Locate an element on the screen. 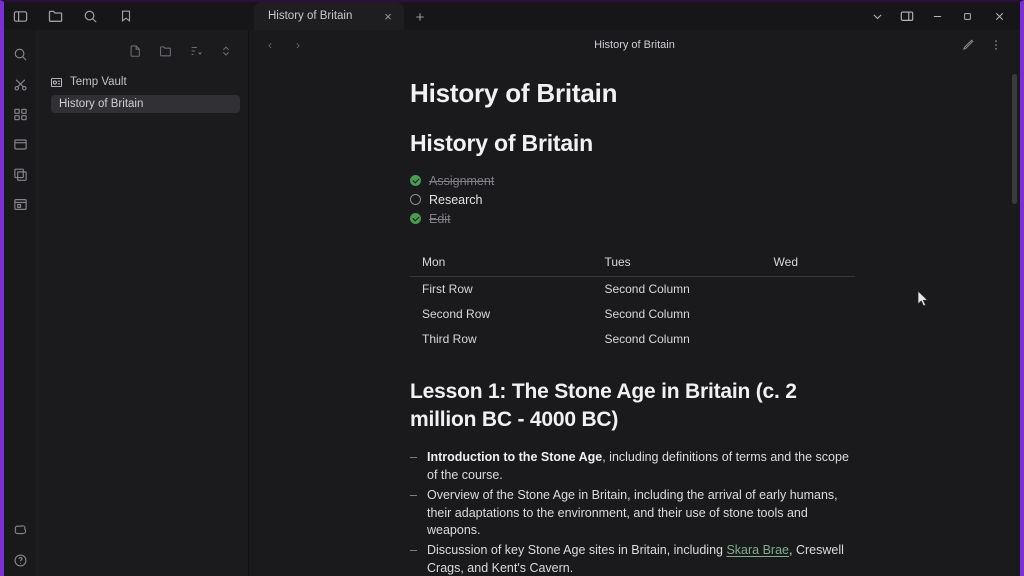  table-row: Second Row Second Column is located at coordinates (632, 314).